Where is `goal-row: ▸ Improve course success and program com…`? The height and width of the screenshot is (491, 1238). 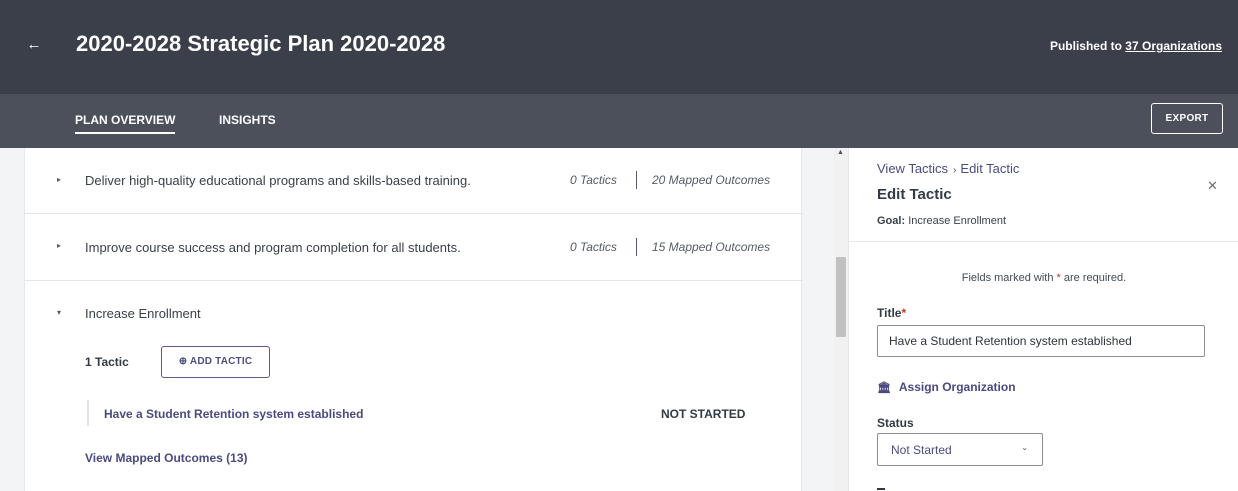 goal-row: ▸ Improve course success and program com… is located at coordinates (414, 247).